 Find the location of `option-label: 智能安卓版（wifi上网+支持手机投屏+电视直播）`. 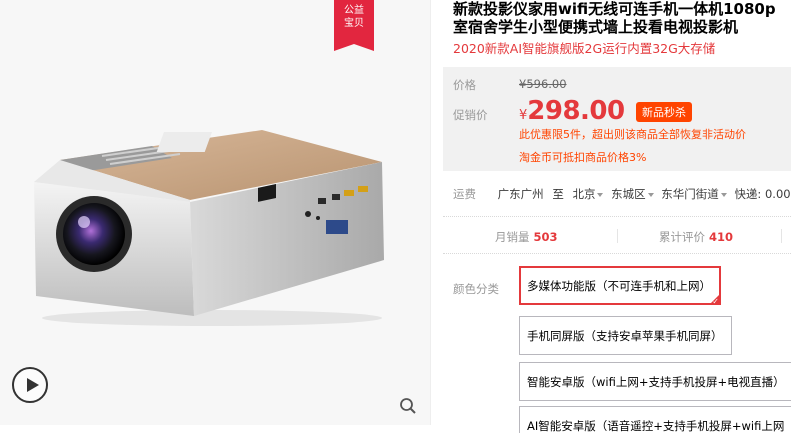

option-label: 智能安卓版（wifi上网+支持手机投屏+电视直播） is located at coordinates (656, 382).